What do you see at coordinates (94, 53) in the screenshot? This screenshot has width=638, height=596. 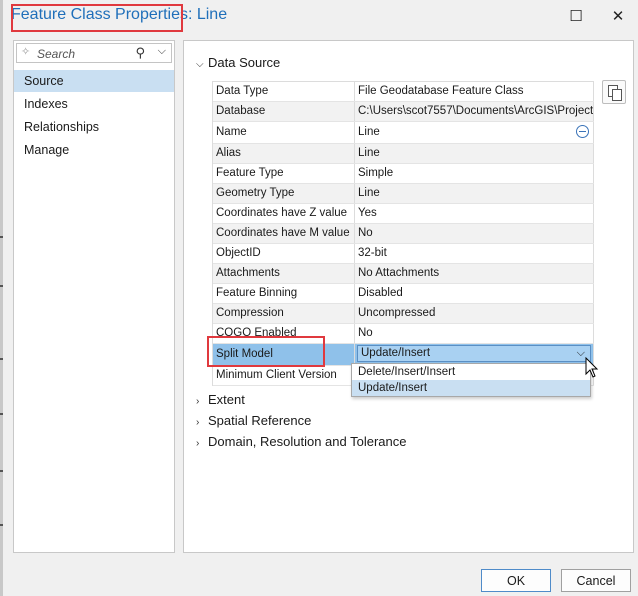 I see `search-input: ✧ Search ⚲ ⌵` at bounding box center [94, 53].